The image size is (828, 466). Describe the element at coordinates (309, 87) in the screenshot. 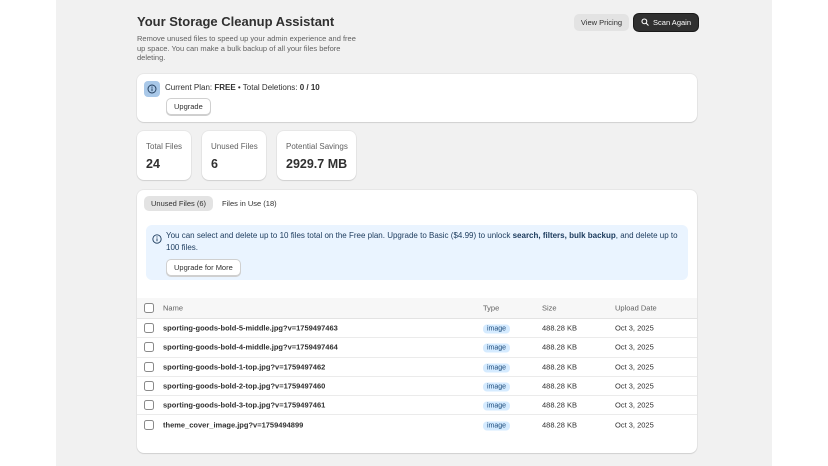

I see `deletions-count: 0 / 10` at that location.